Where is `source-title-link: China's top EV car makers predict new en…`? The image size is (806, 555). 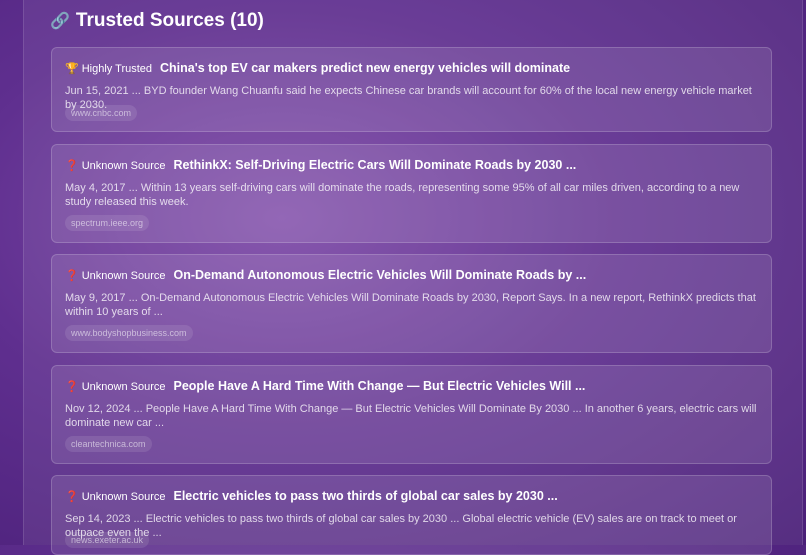
source-title-link: China's top EV car makers predict new en… is located at coordinates (365, 68).